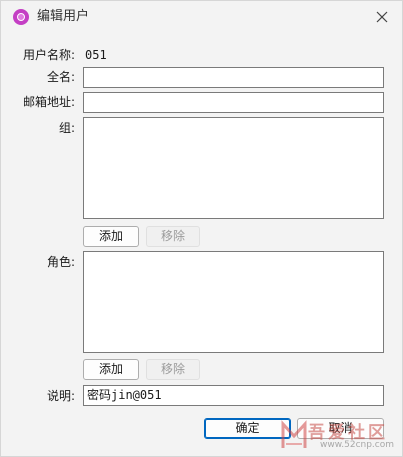 The width and height of the screenshot is (403, 457). Describe the element at coordinates (60, 396) in the screenshot. I see `description-label: 说明:` at that location.